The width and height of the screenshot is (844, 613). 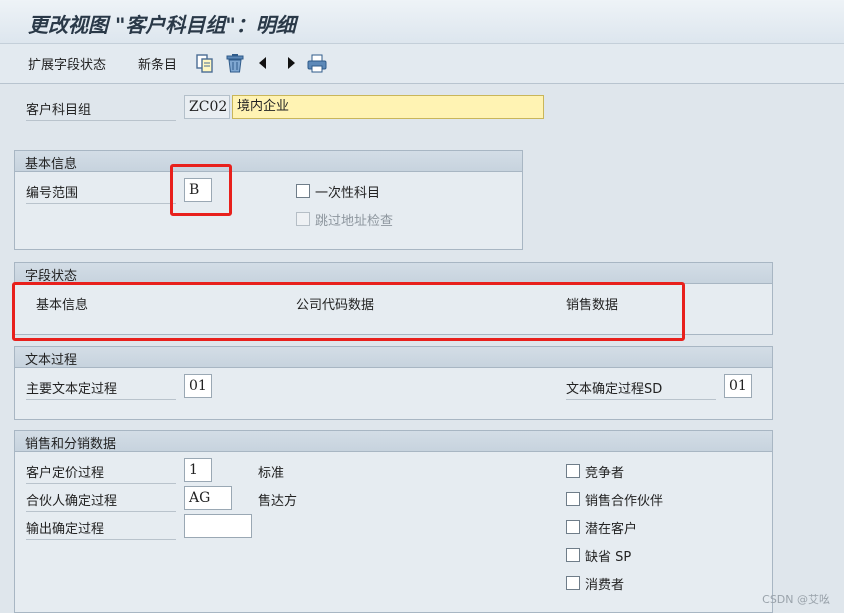 I want to click on one-time-account-label: 一次性科目, so click(x=348, y=193).